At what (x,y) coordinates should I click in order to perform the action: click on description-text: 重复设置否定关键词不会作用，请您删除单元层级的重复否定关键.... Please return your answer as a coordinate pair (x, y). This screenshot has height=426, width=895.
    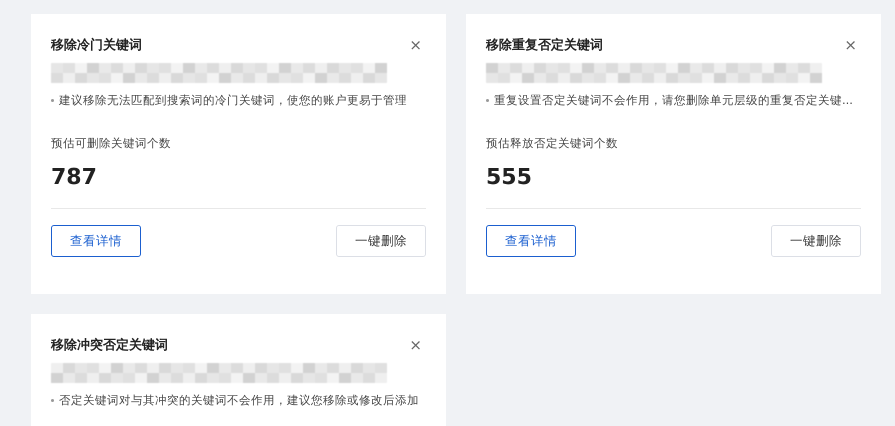
    Looking at the image, I should click on (673, 100).